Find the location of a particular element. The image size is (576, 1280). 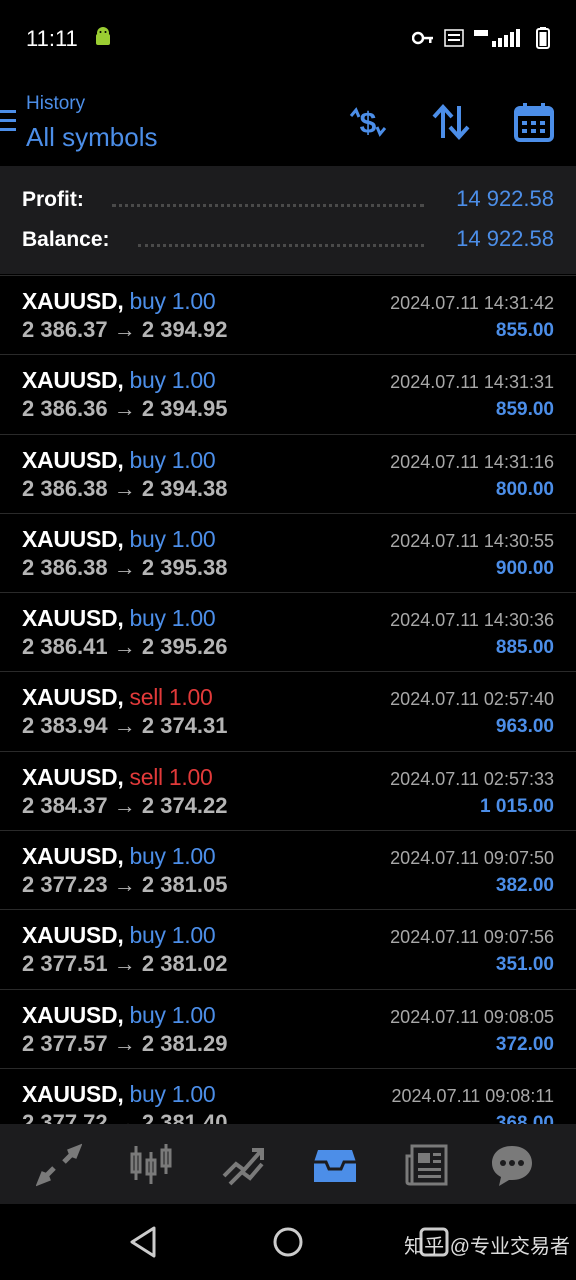

tab-history is located at coordinates (335, 1165).